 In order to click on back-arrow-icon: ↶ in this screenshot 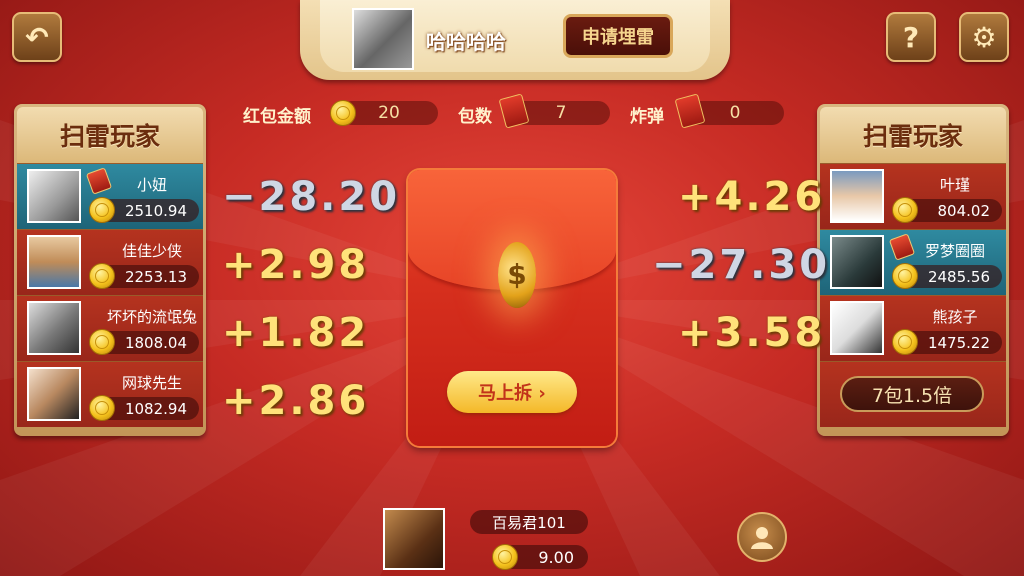, I will do `click(37, 37)`.